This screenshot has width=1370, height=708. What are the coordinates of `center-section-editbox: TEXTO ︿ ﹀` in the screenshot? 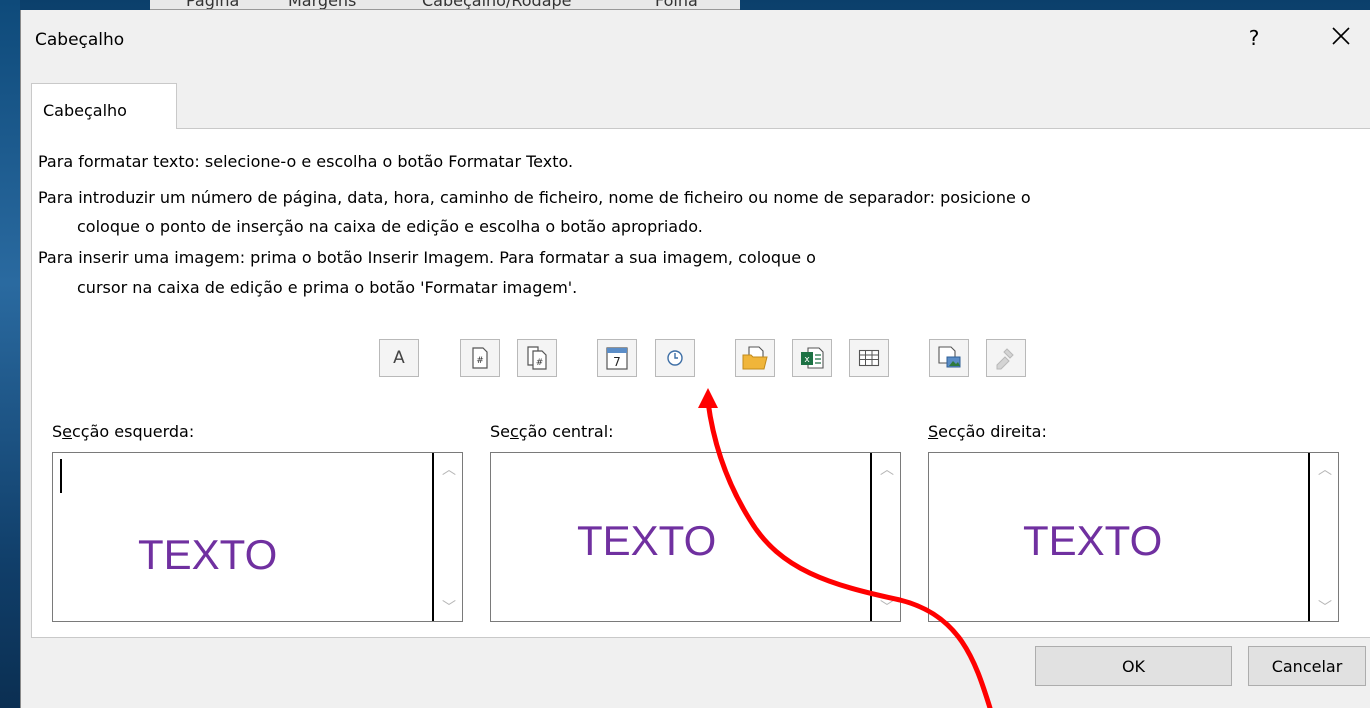 It's located at (695, 537).